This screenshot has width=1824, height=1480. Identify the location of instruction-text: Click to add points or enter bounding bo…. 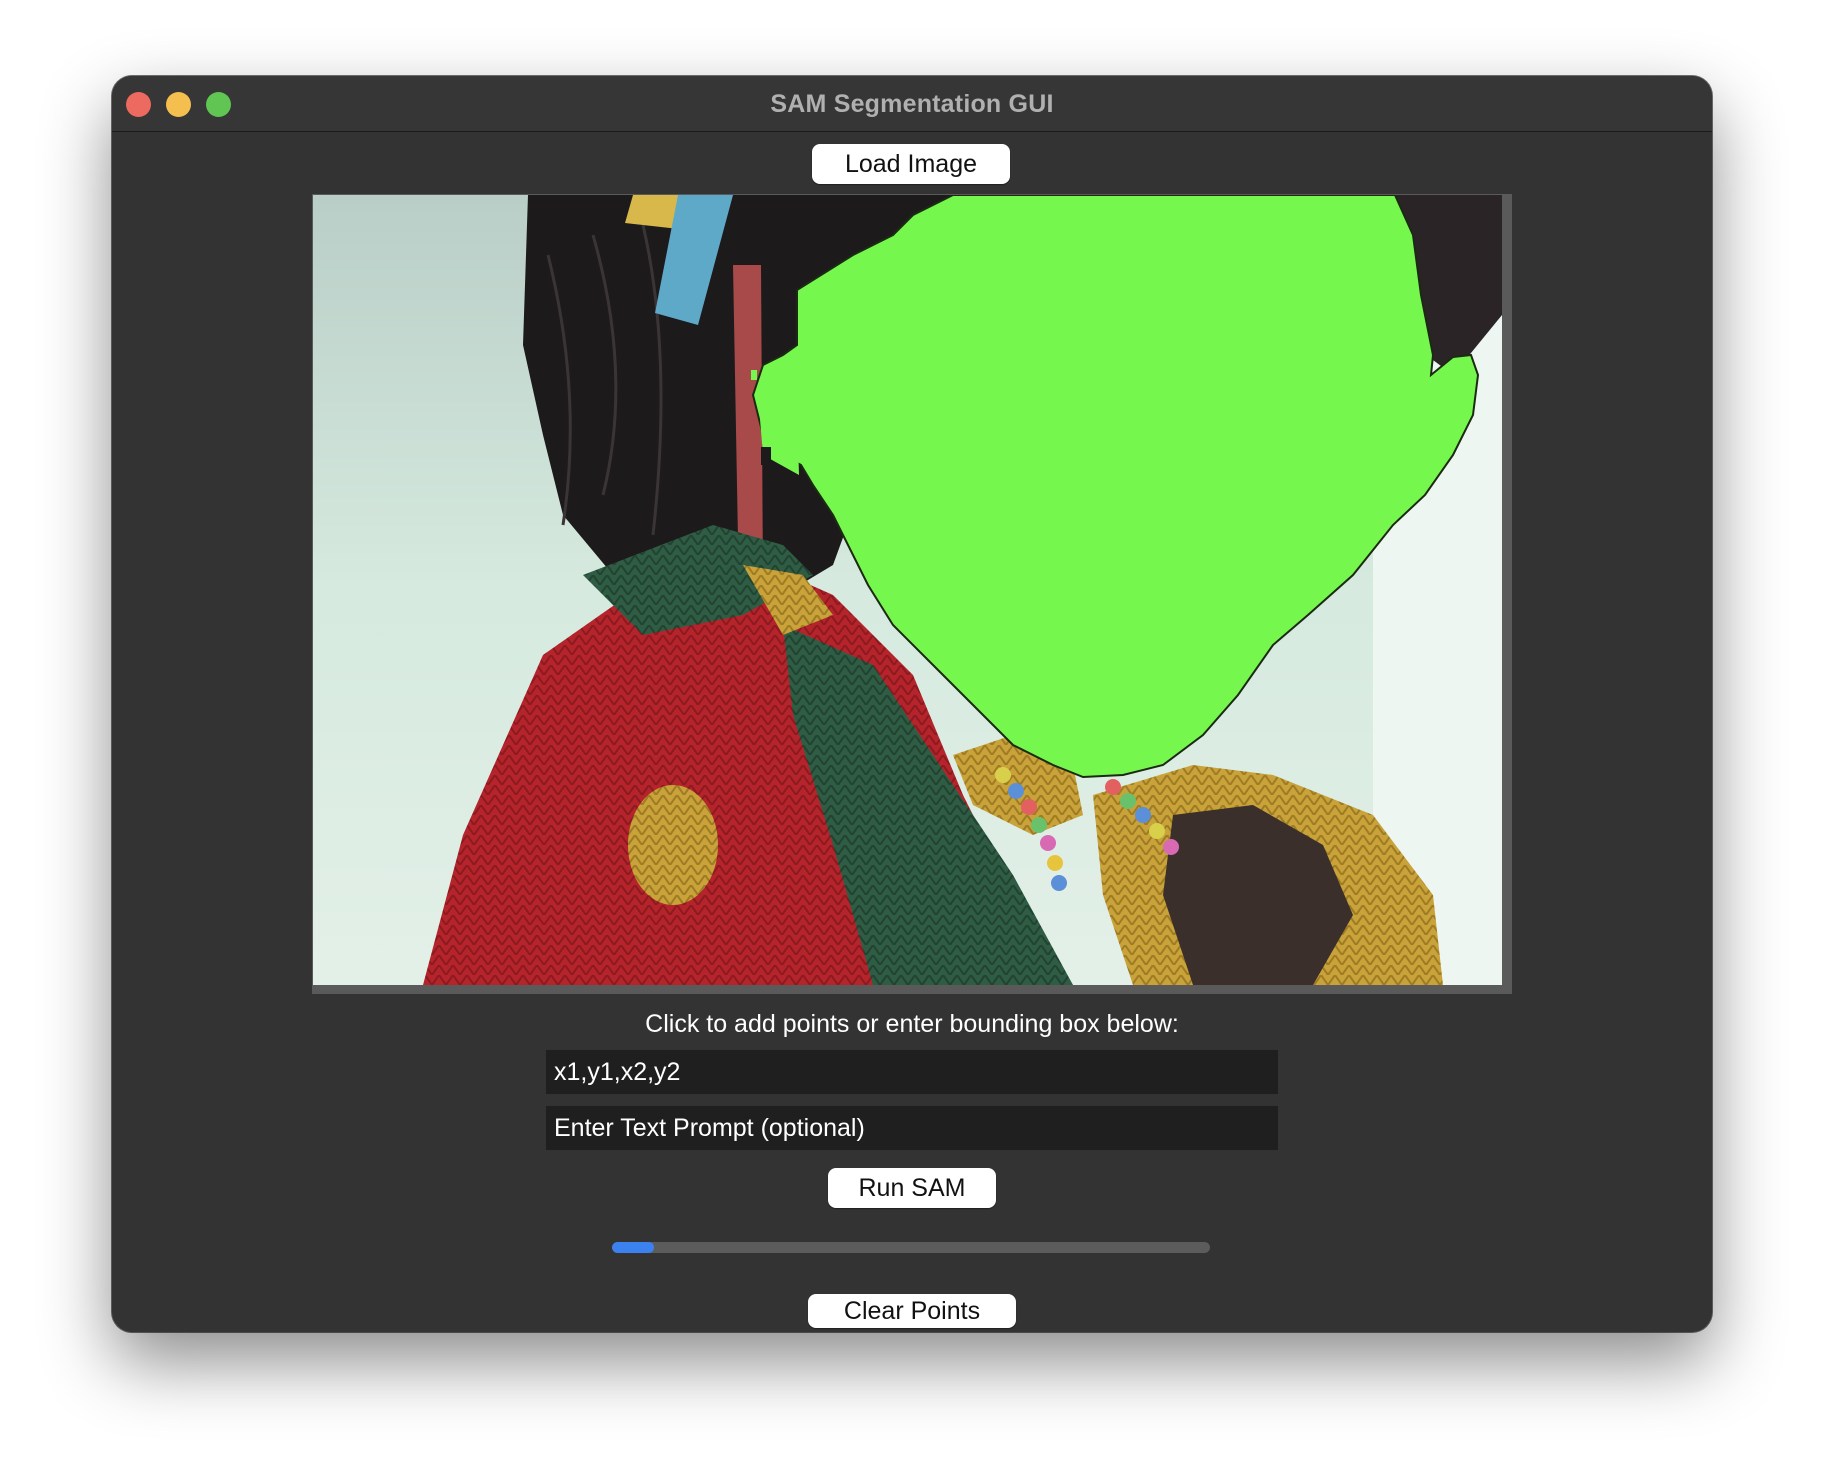
(912, 1024).